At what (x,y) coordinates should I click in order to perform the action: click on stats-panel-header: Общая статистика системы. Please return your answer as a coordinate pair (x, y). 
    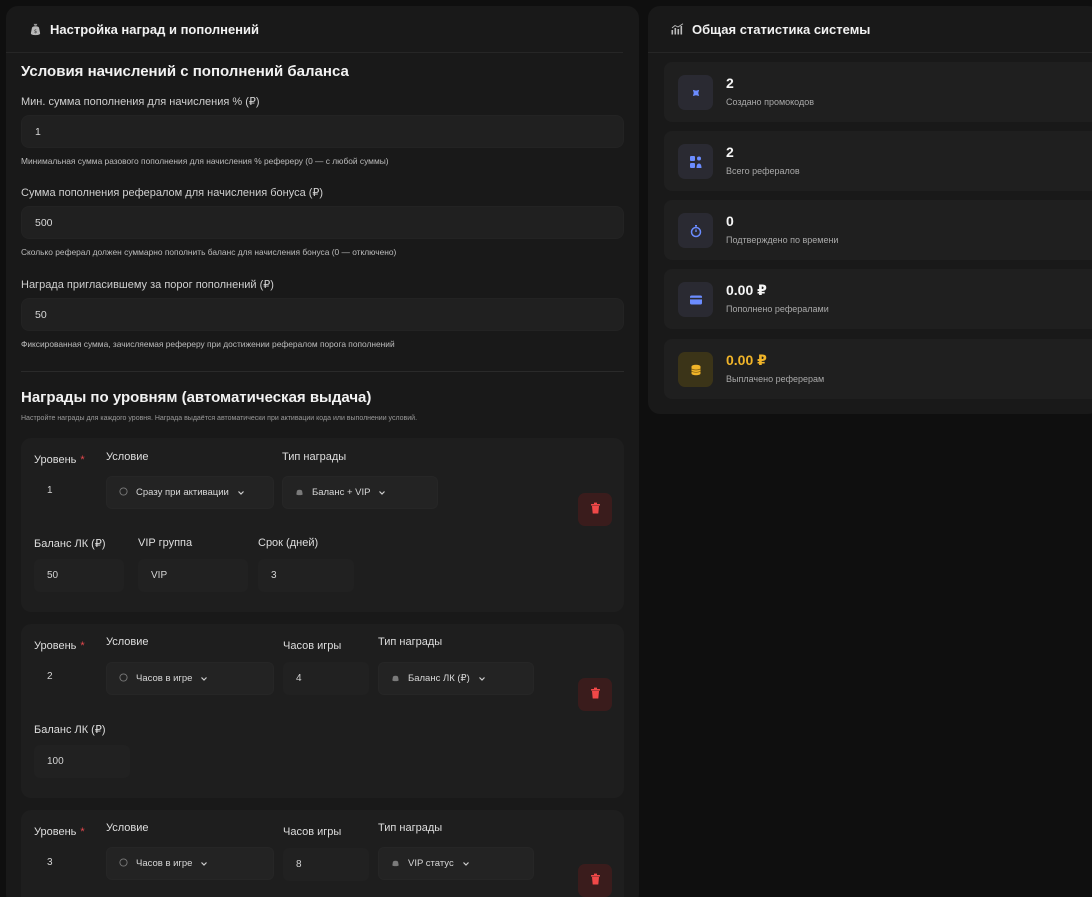
    Looking at the image, I should click on (870, 29).